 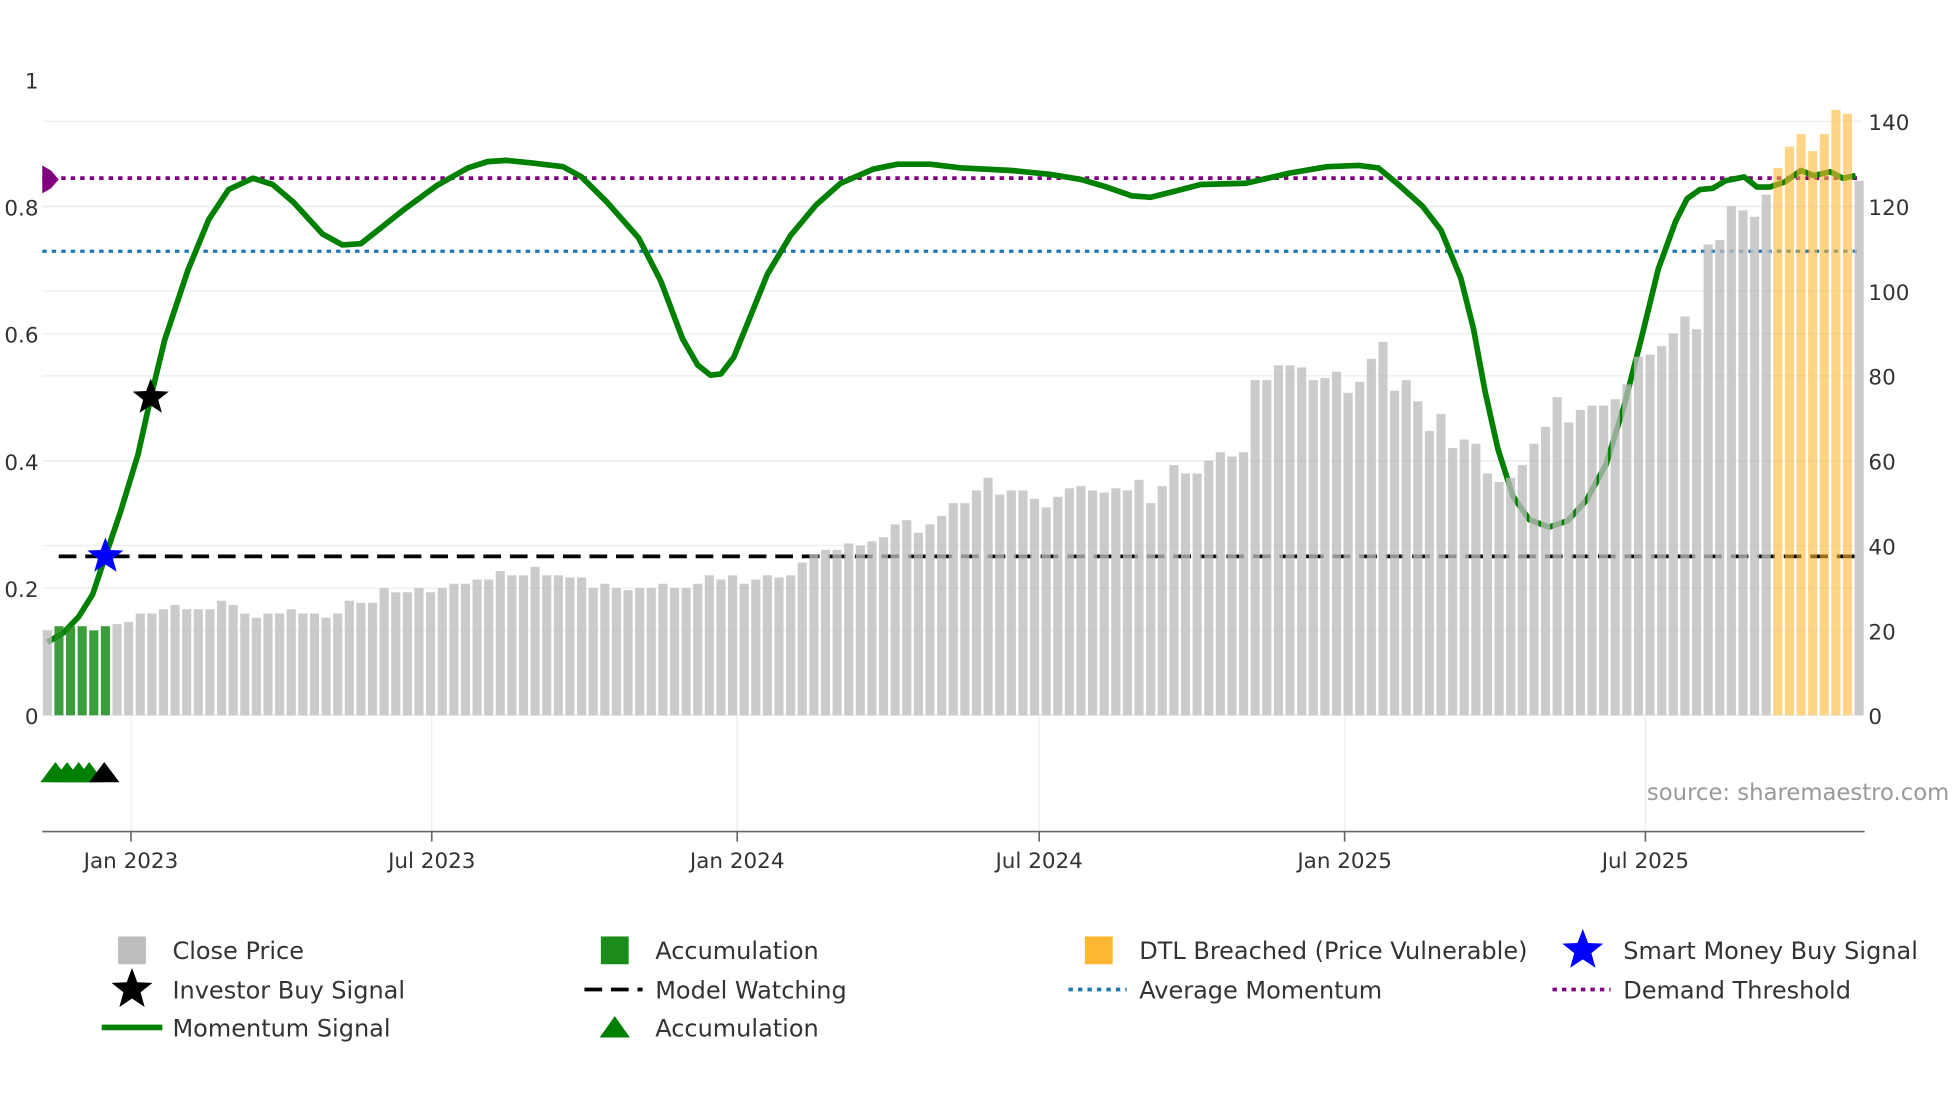 I want to click on legend-label: Average Momentum, so click(x=1260, y=990).